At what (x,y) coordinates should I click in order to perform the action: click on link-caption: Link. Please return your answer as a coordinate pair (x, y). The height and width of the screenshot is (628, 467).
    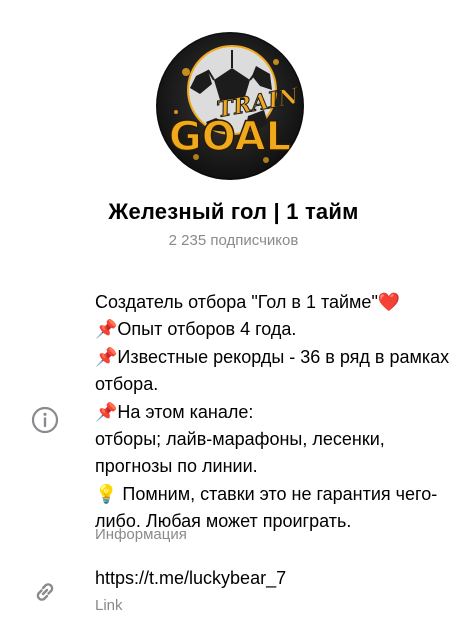
    Looking at the image, I should click on (109, 605).